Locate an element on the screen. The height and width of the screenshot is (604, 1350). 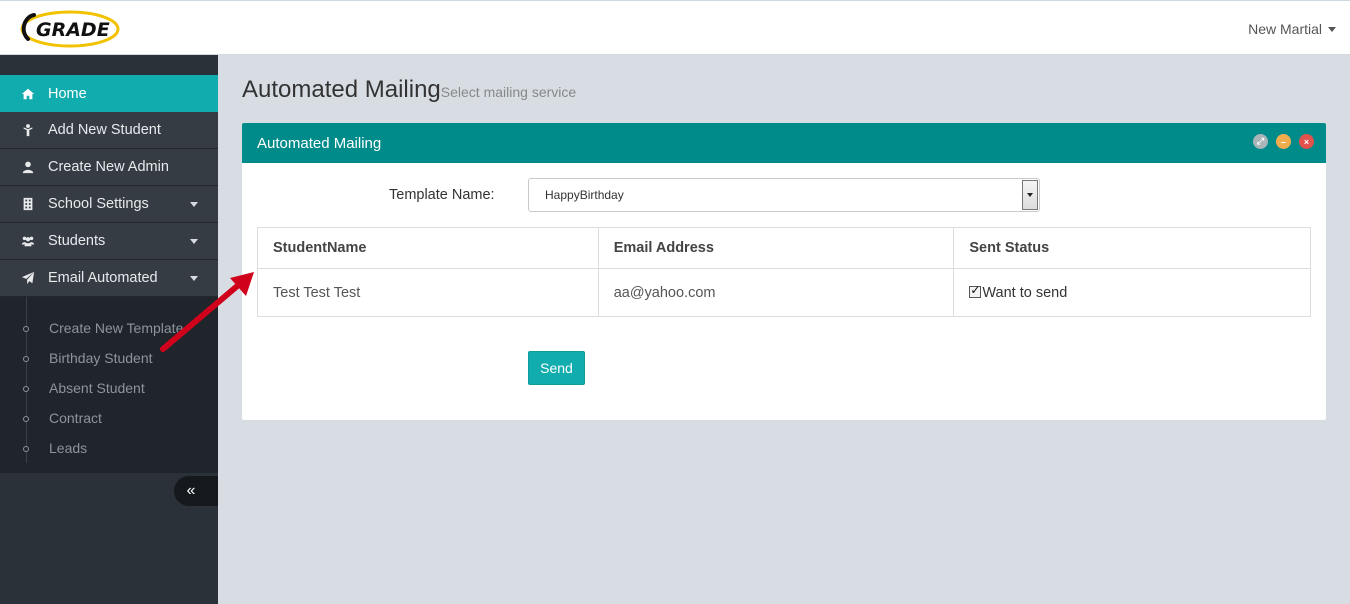
cell-student-name: Test Test Test is located at coordinates (428, 292).